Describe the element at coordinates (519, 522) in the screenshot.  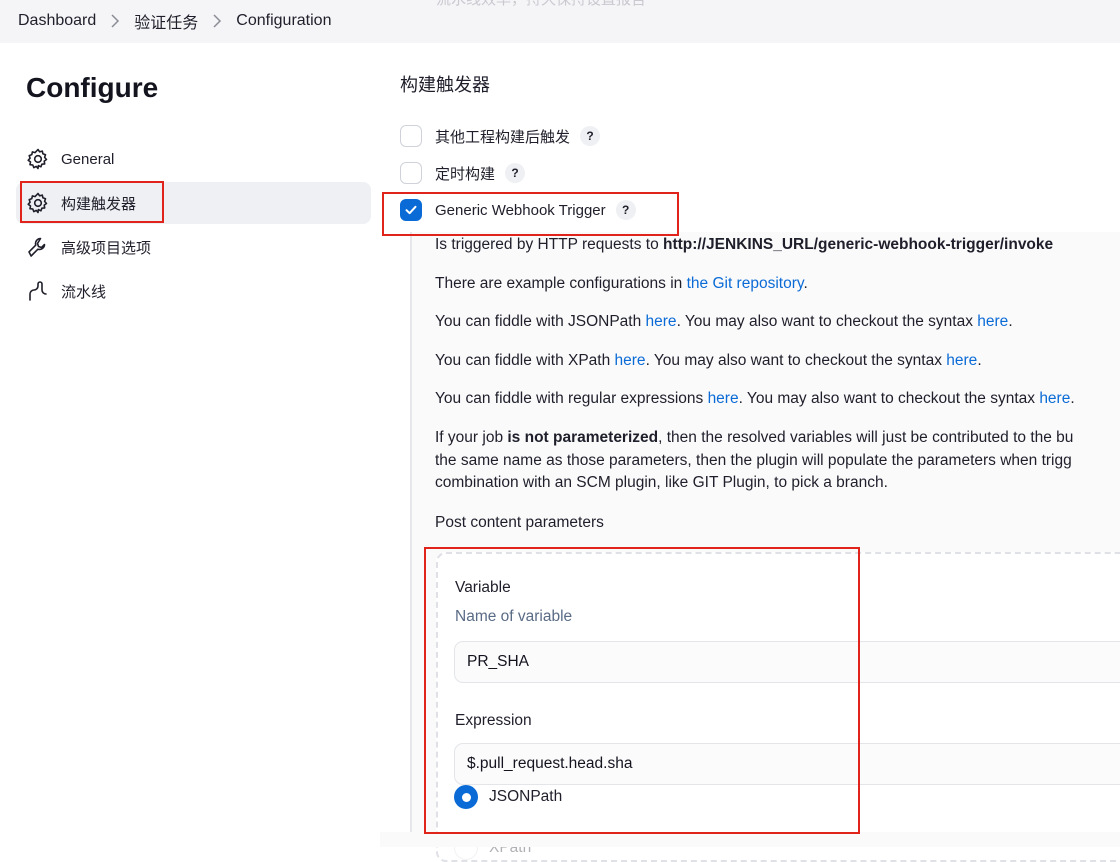
I see `post-content-parameters-title: Post content parameters` at that location.